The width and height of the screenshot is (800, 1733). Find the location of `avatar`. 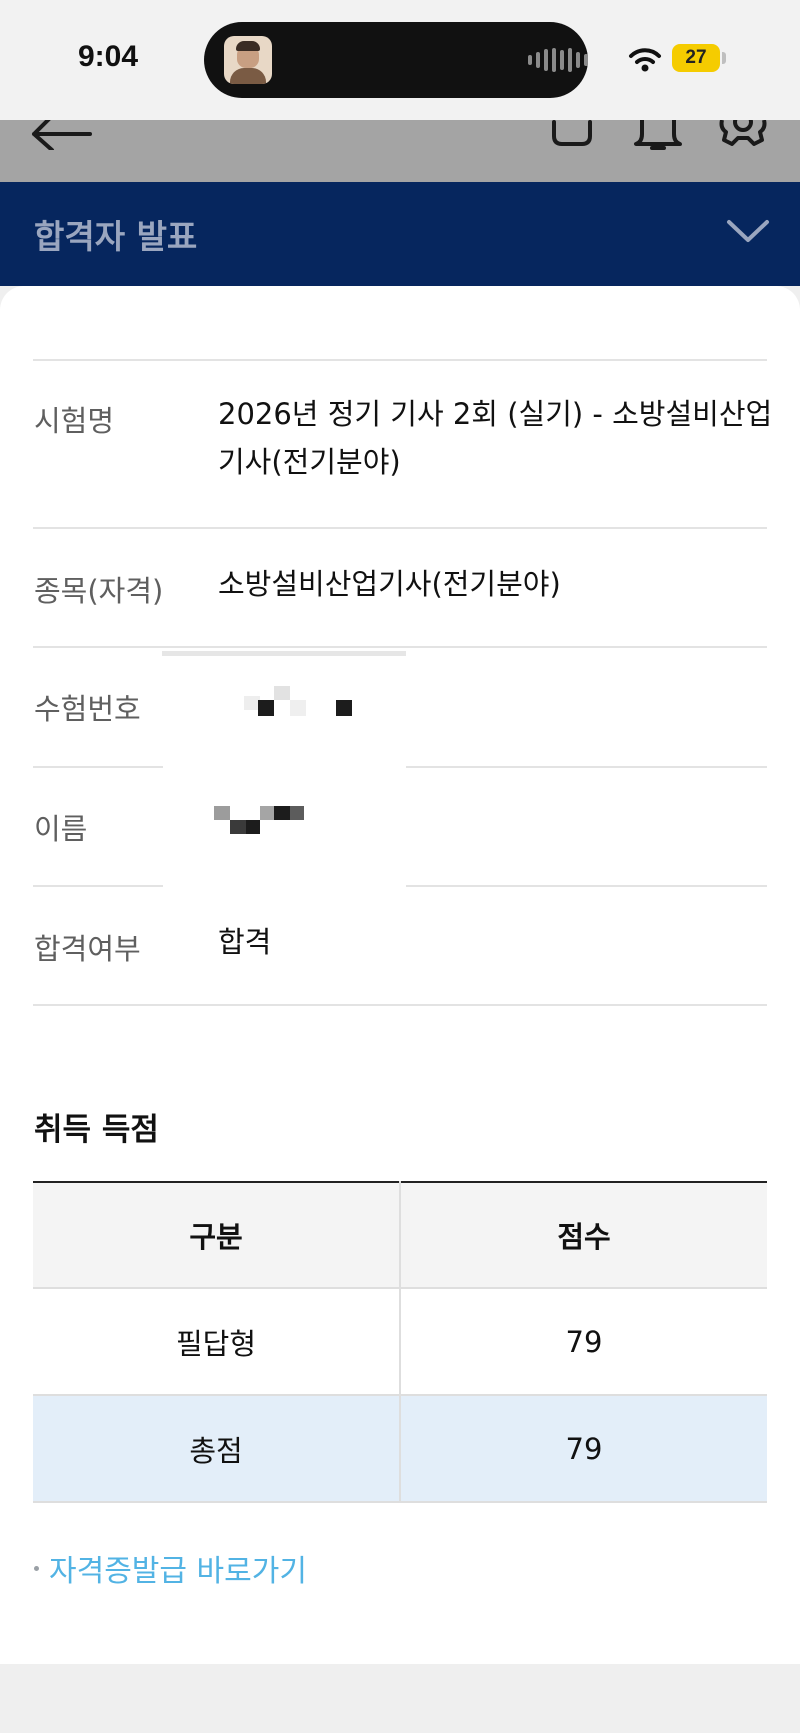

avatar is located at coordinates (248, 60).